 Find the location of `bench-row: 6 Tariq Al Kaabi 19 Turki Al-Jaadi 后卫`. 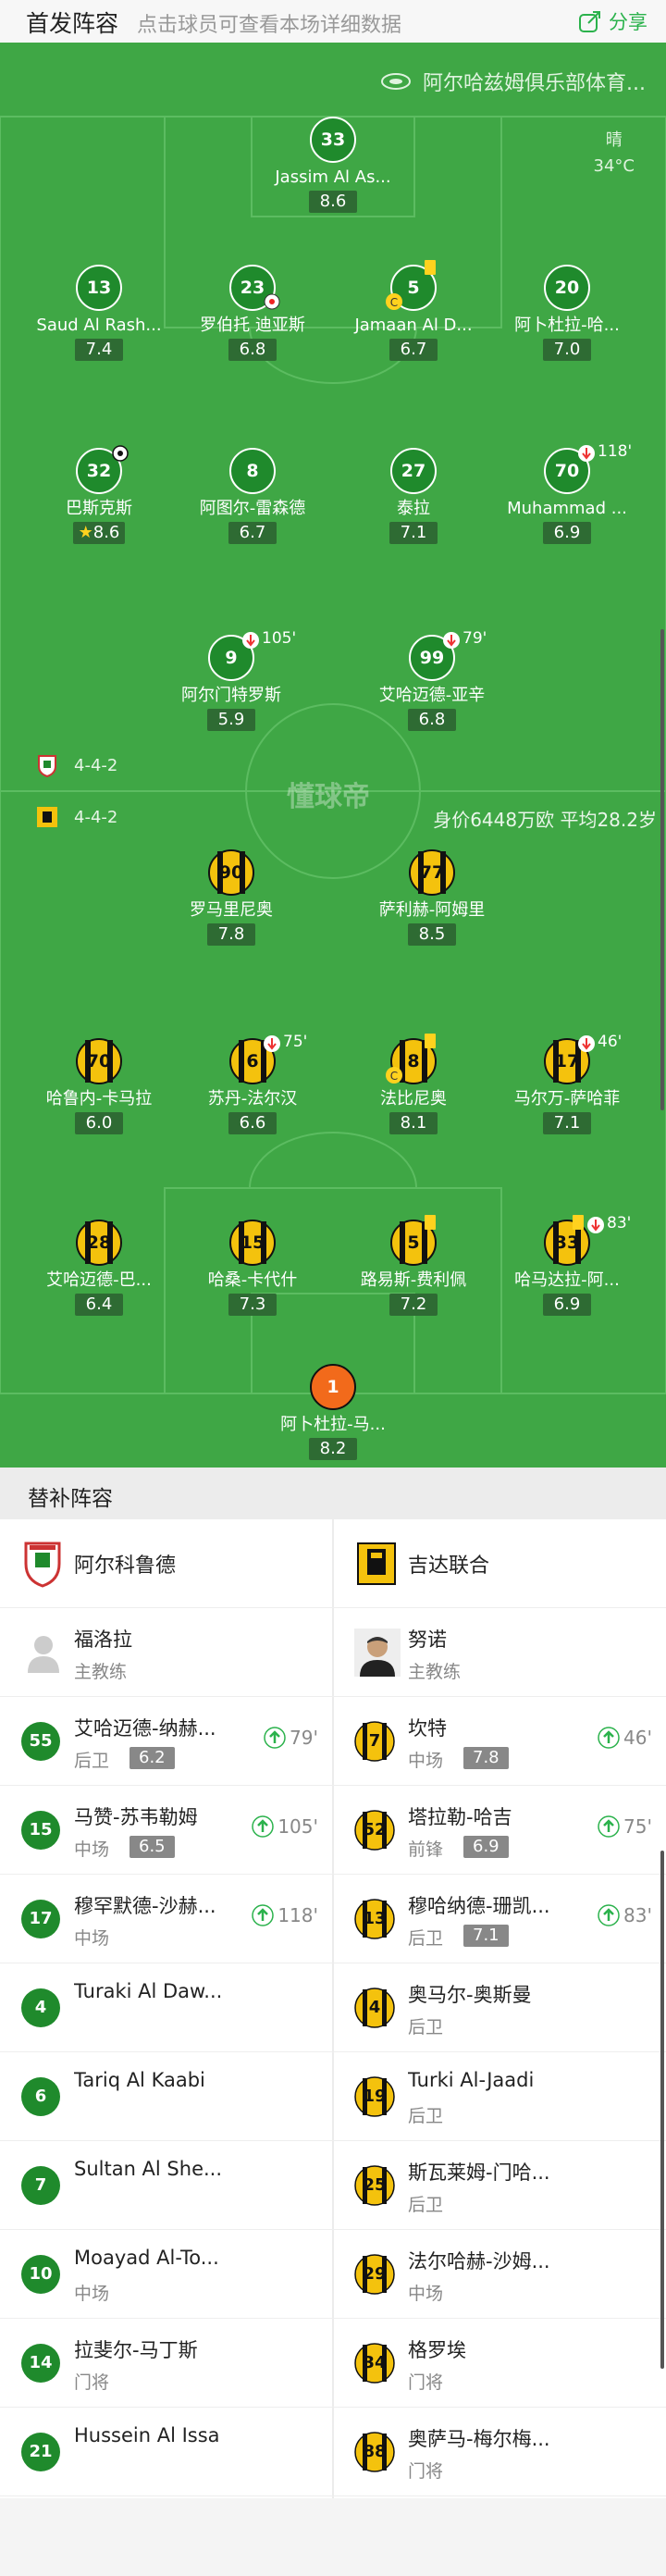

bench-row: 6 Tariq Al Kaabi 19 Turki Al-Jaadi 后卫 is located at coordinates (333, 2097).